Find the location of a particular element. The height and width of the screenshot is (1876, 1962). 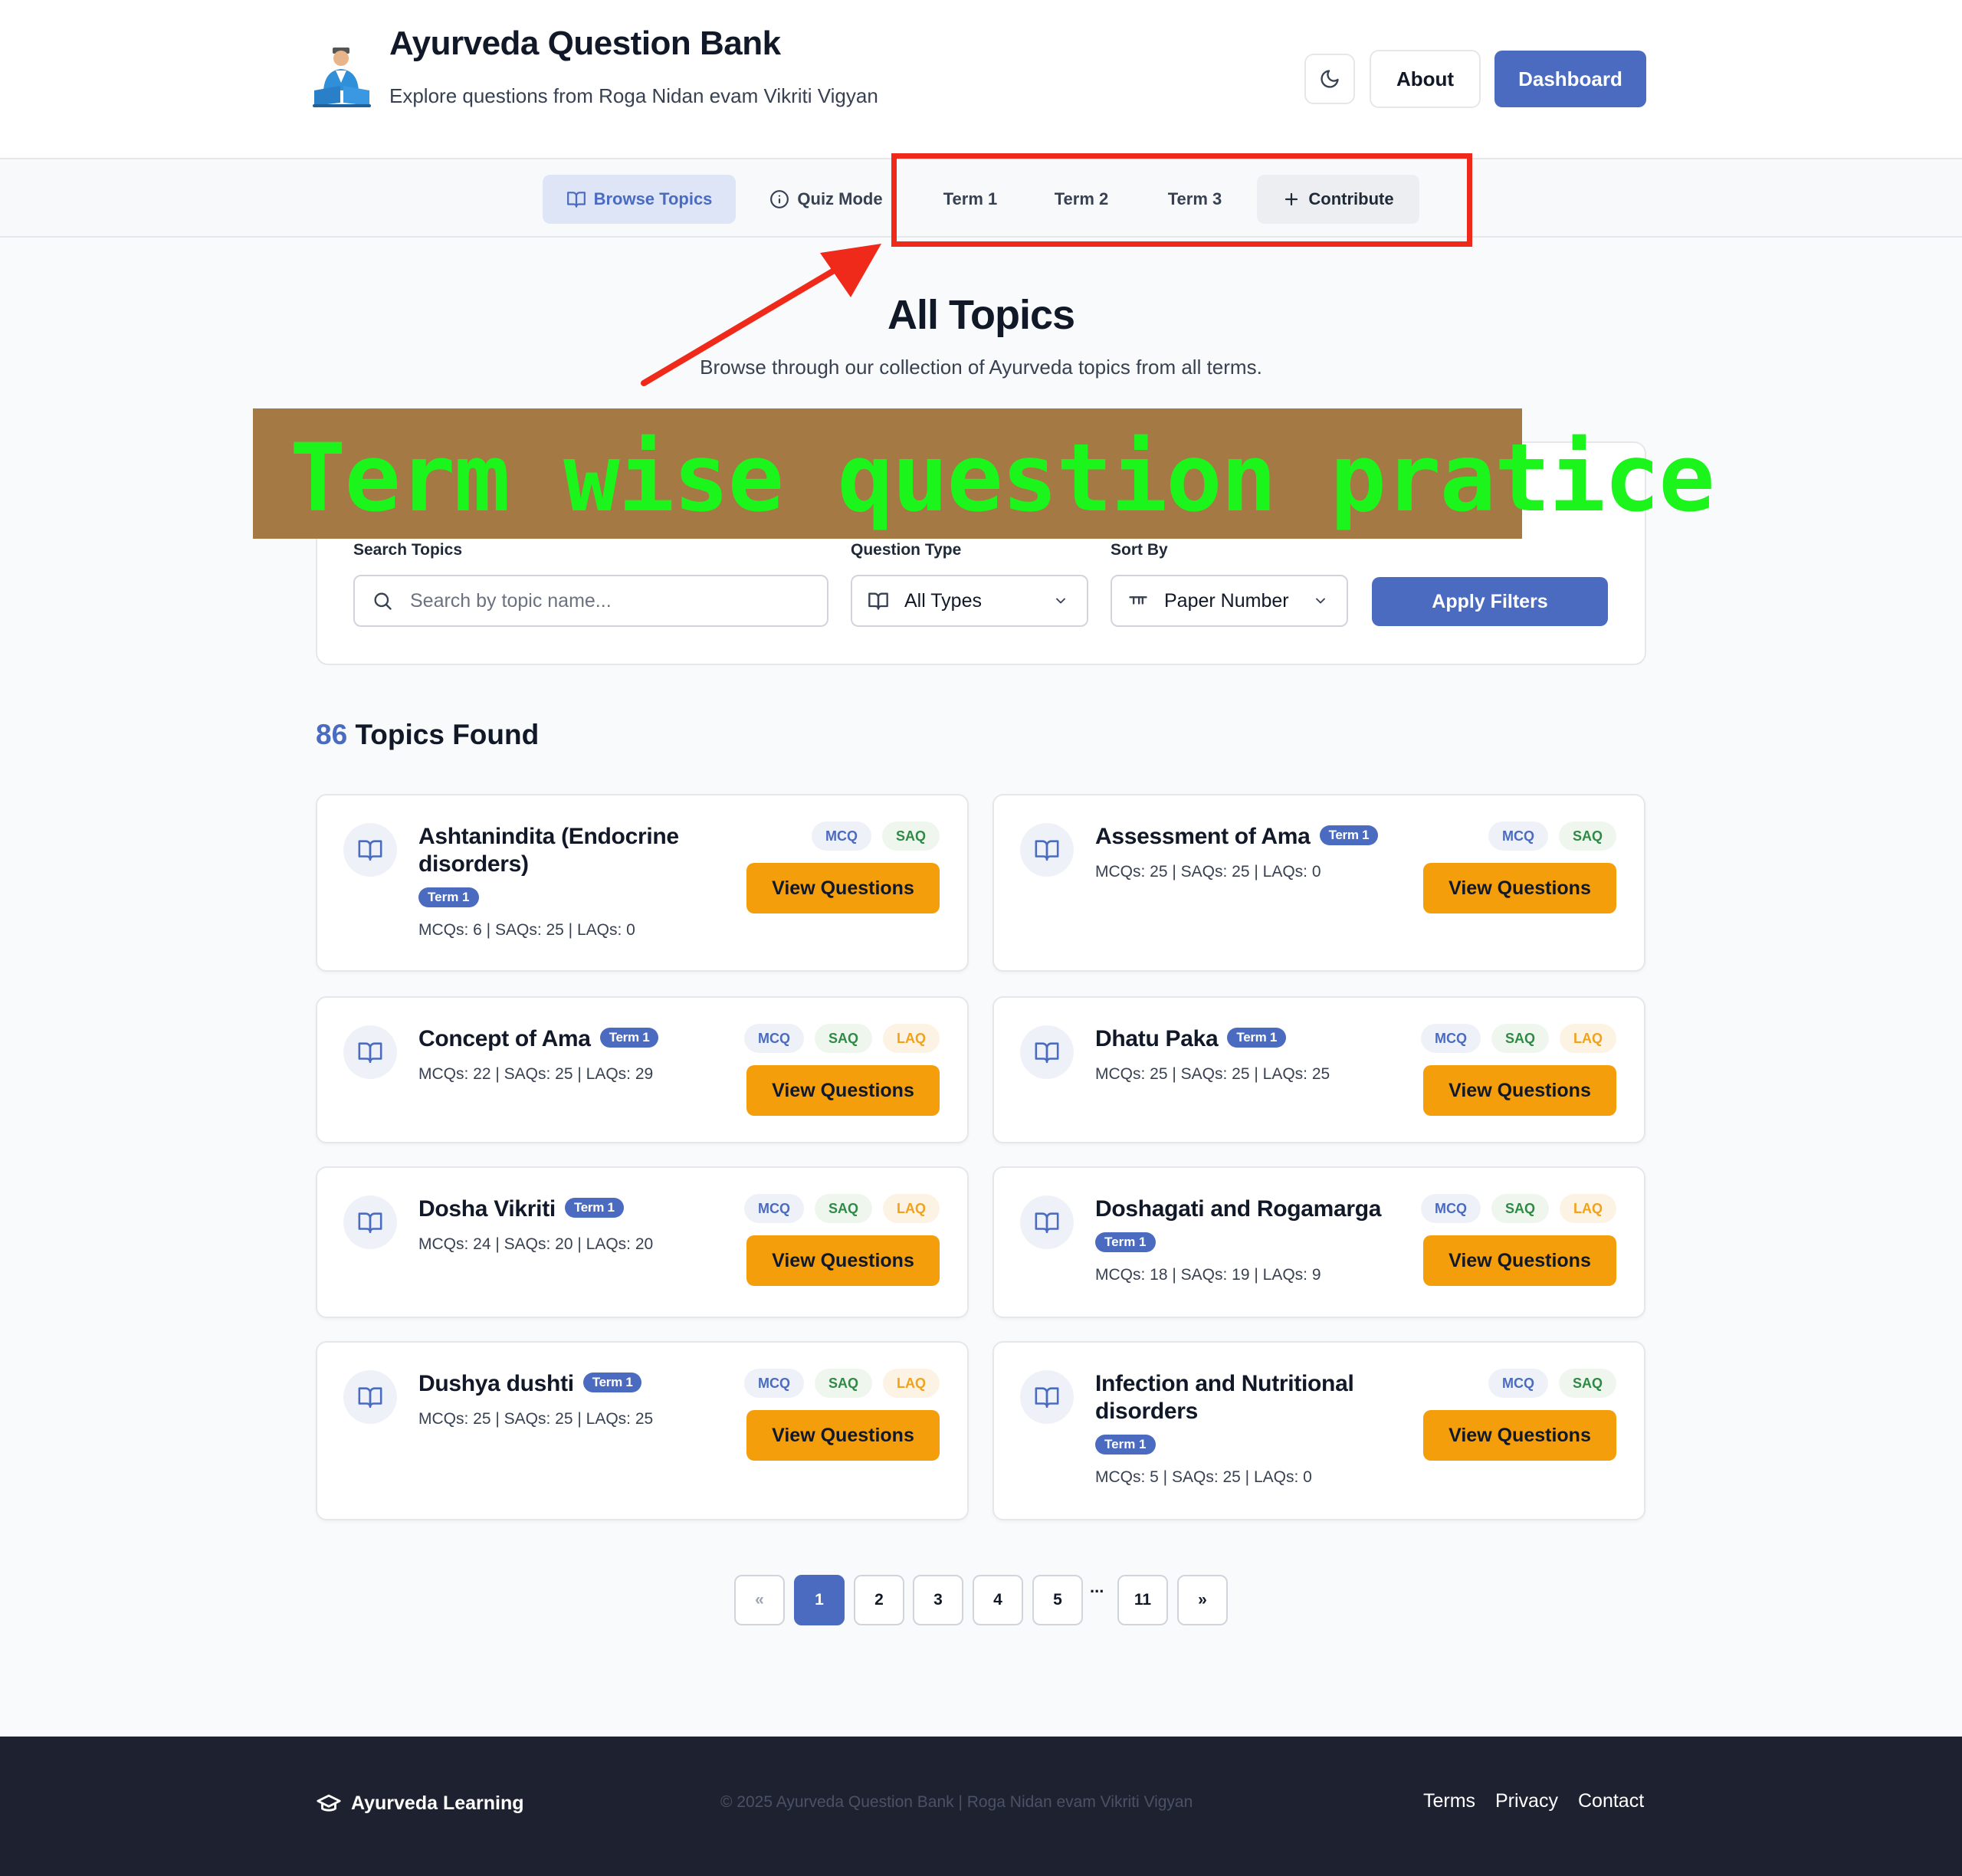

footer-brand: Ayurveda Learning is located at coordinates (420, 1803).